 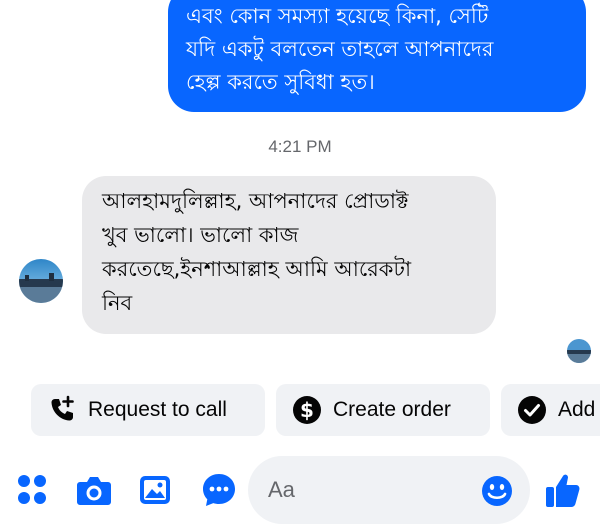 I want to click on create-order-label: Create order, so click(x=392, y=409).